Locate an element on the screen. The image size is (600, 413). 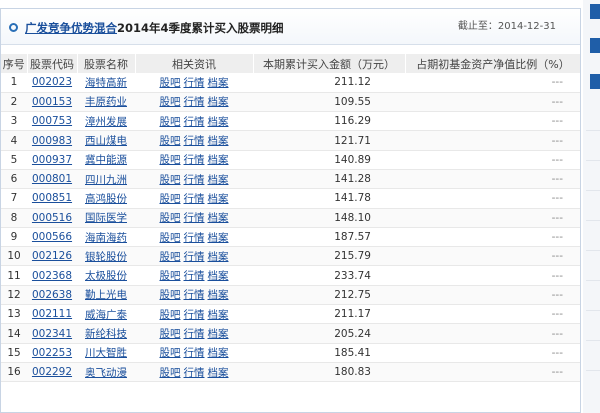
stock-name-link: 海特高新 is located at coordinates (106, 83).